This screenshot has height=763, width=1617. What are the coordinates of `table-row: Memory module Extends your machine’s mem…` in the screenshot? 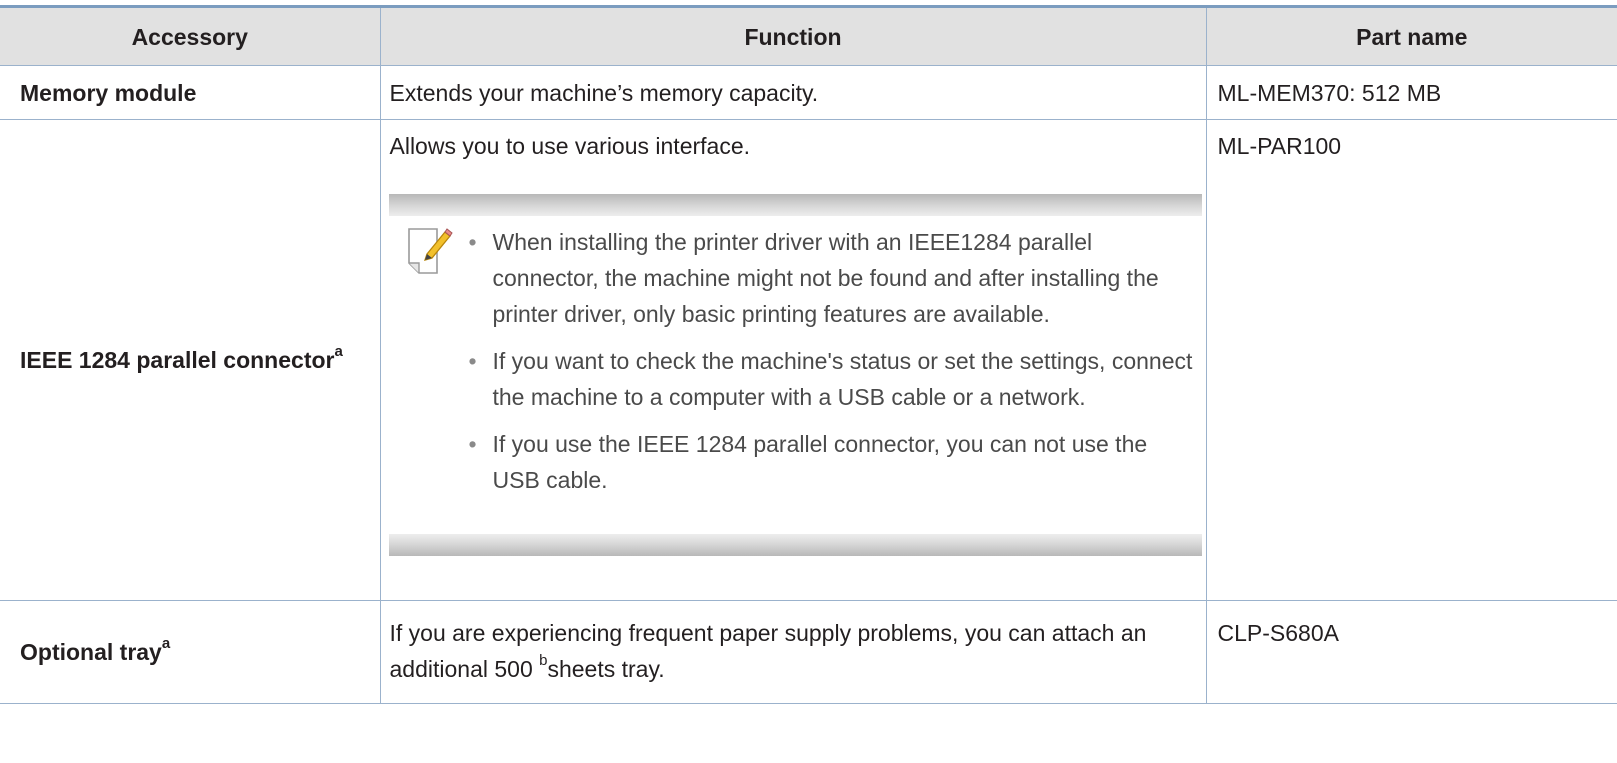 It's located at (808, 92).